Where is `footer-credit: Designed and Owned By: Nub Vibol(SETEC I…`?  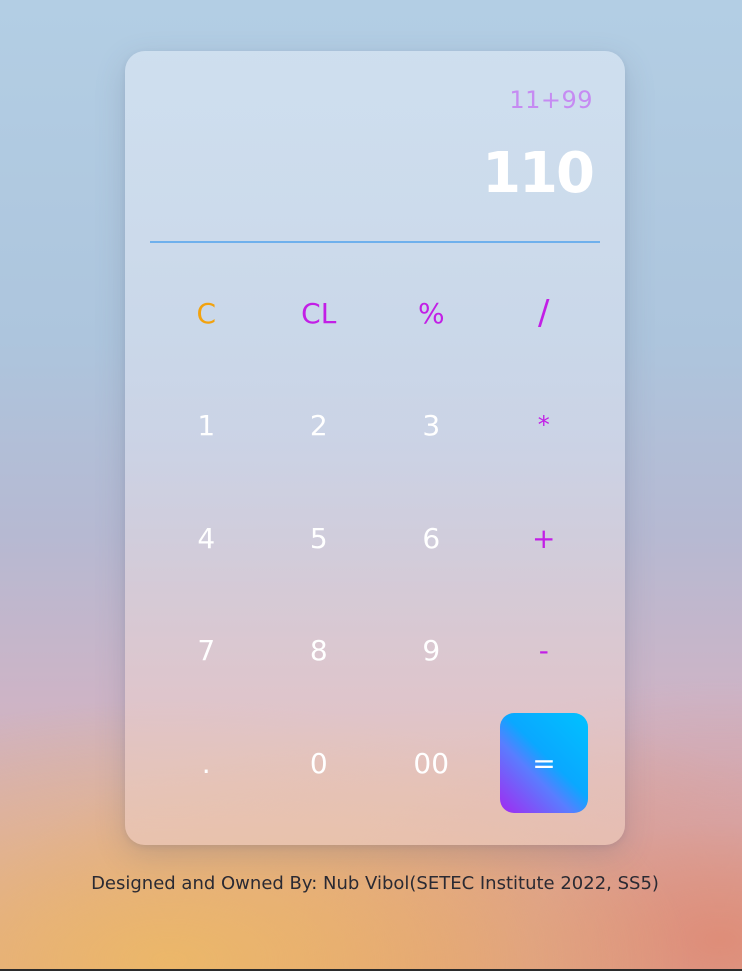 footer-credit: Designed and Owned By: Nub Vibol(SETEC I… is located at coordinates (375, 883).